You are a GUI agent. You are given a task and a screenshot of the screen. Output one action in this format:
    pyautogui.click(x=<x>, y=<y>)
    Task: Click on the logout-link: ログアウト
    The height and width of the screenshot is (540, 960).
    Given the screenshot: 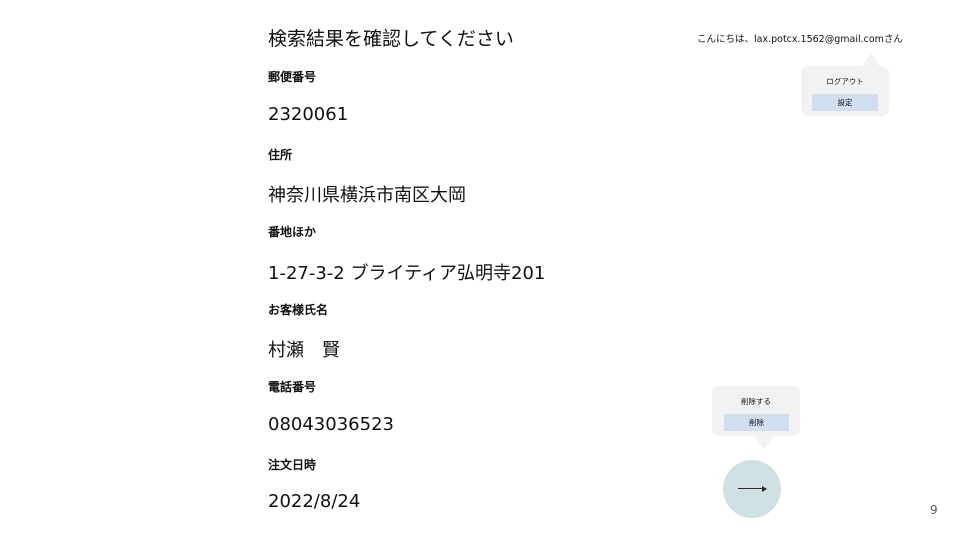 What is the action you would take?
    pyautogui.click(x=845, y=81)
    